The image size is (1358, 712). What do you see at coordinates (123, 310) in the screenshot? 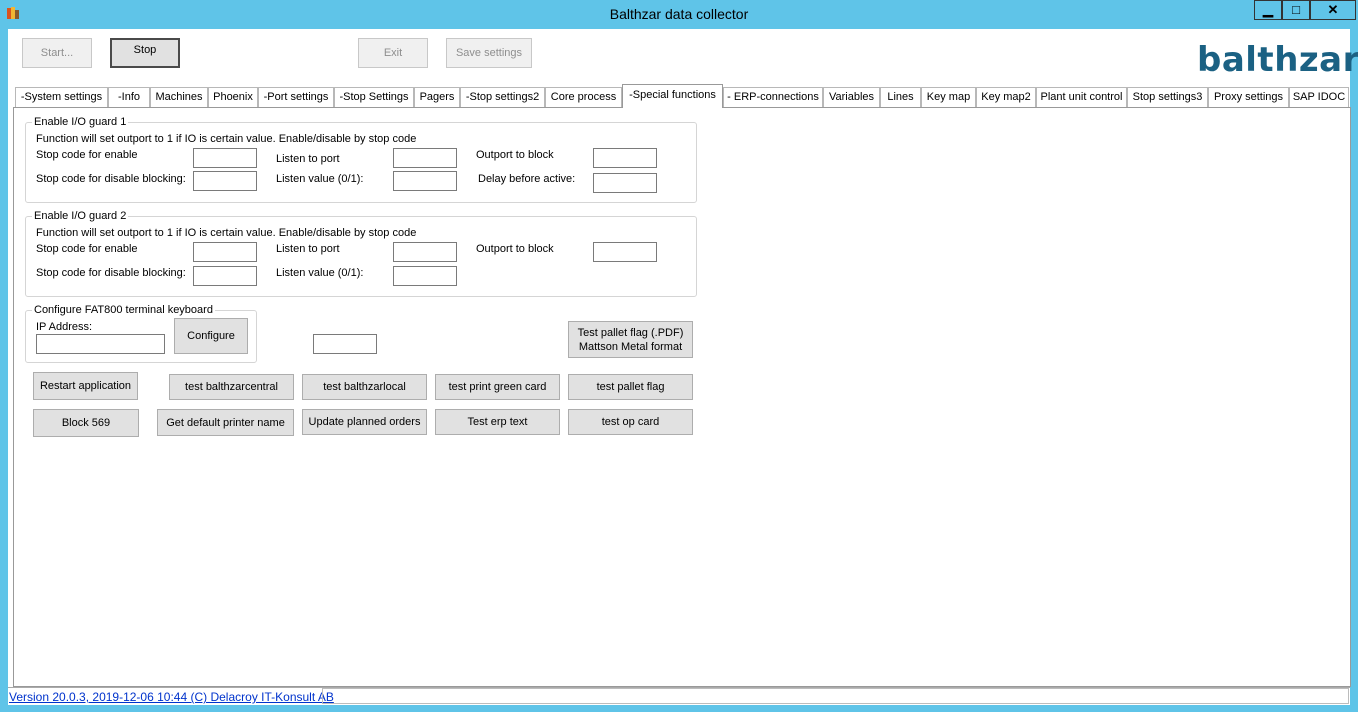
I see `fat800-title: Configure FAT800 terminal keyboard` at bounding box center [123, 310].